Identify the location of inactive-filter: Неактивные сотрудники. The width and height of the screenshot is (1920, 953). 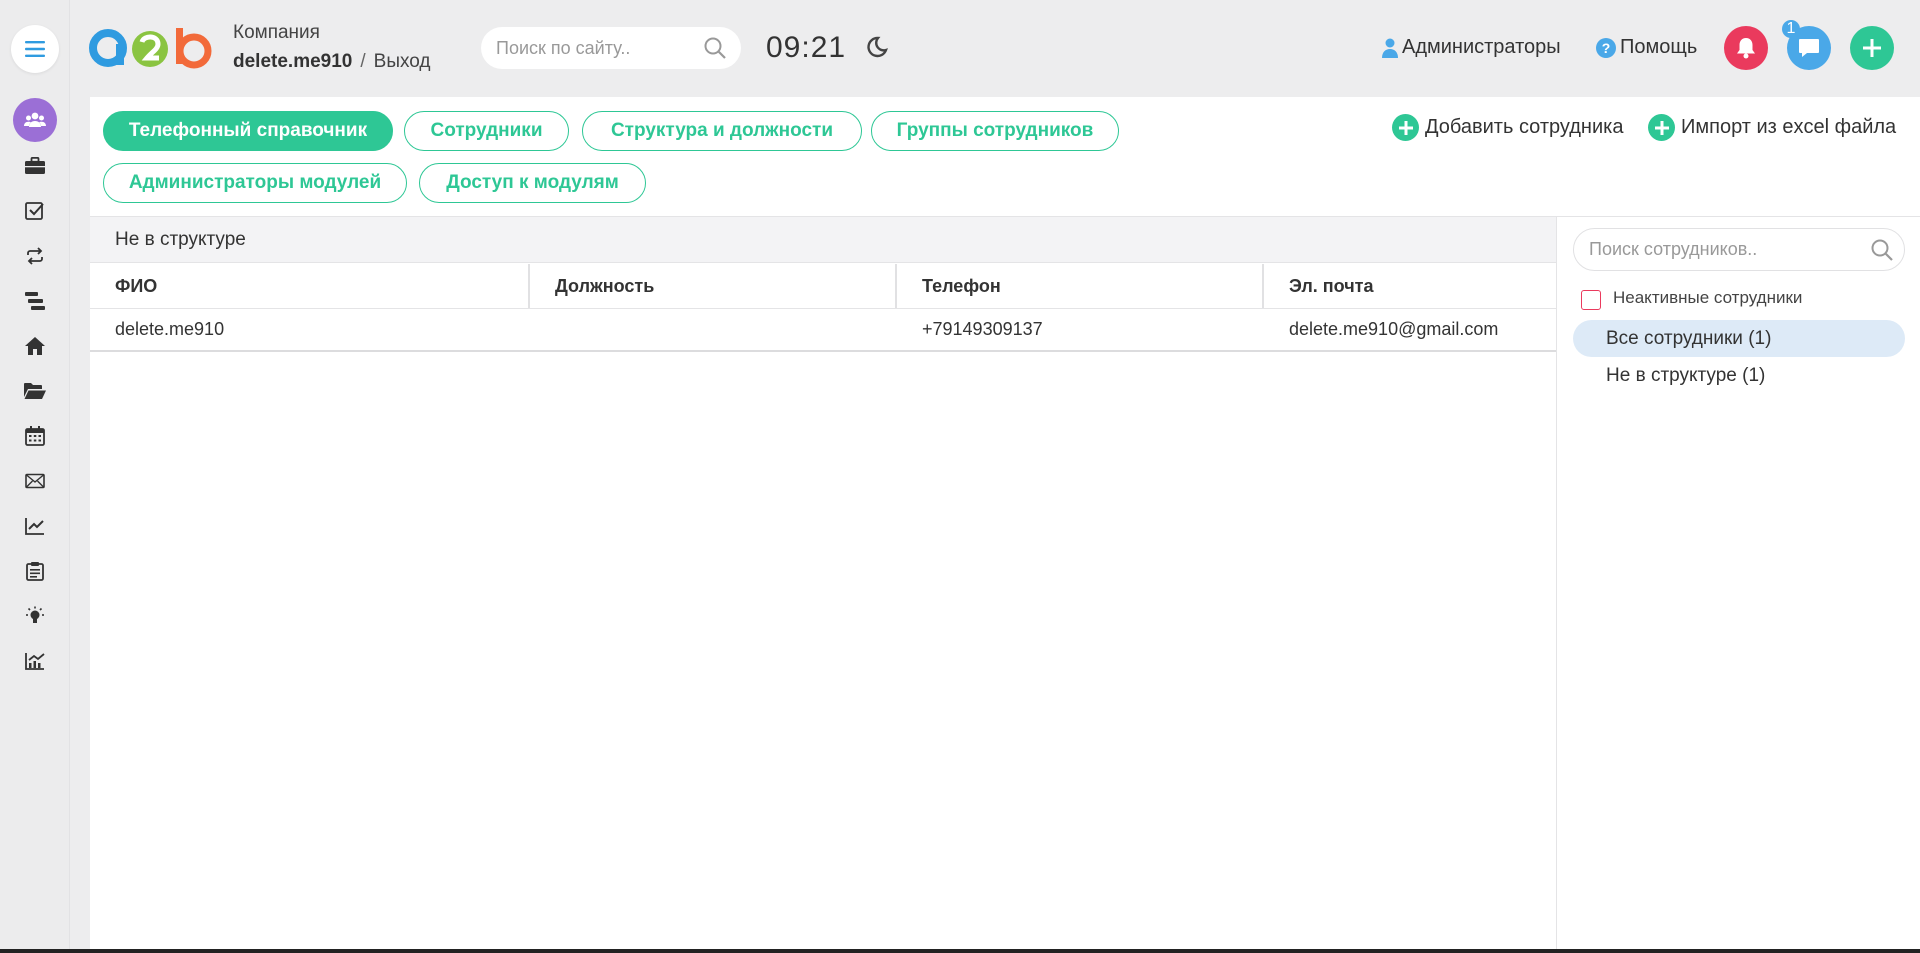
(1691, 298).